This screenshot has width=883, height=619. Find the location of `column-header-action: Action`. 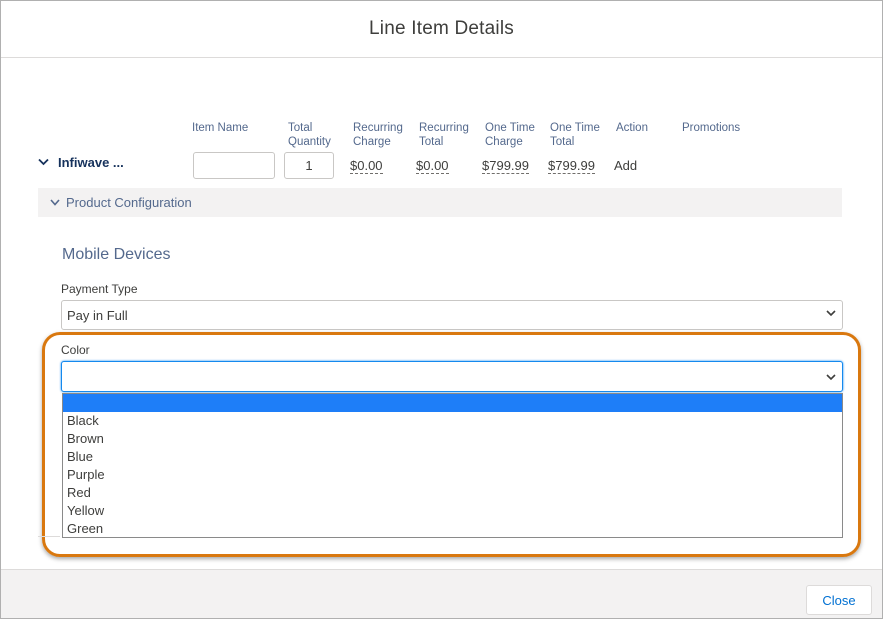

column-header-action: Action is located at coordinates (632, 128).